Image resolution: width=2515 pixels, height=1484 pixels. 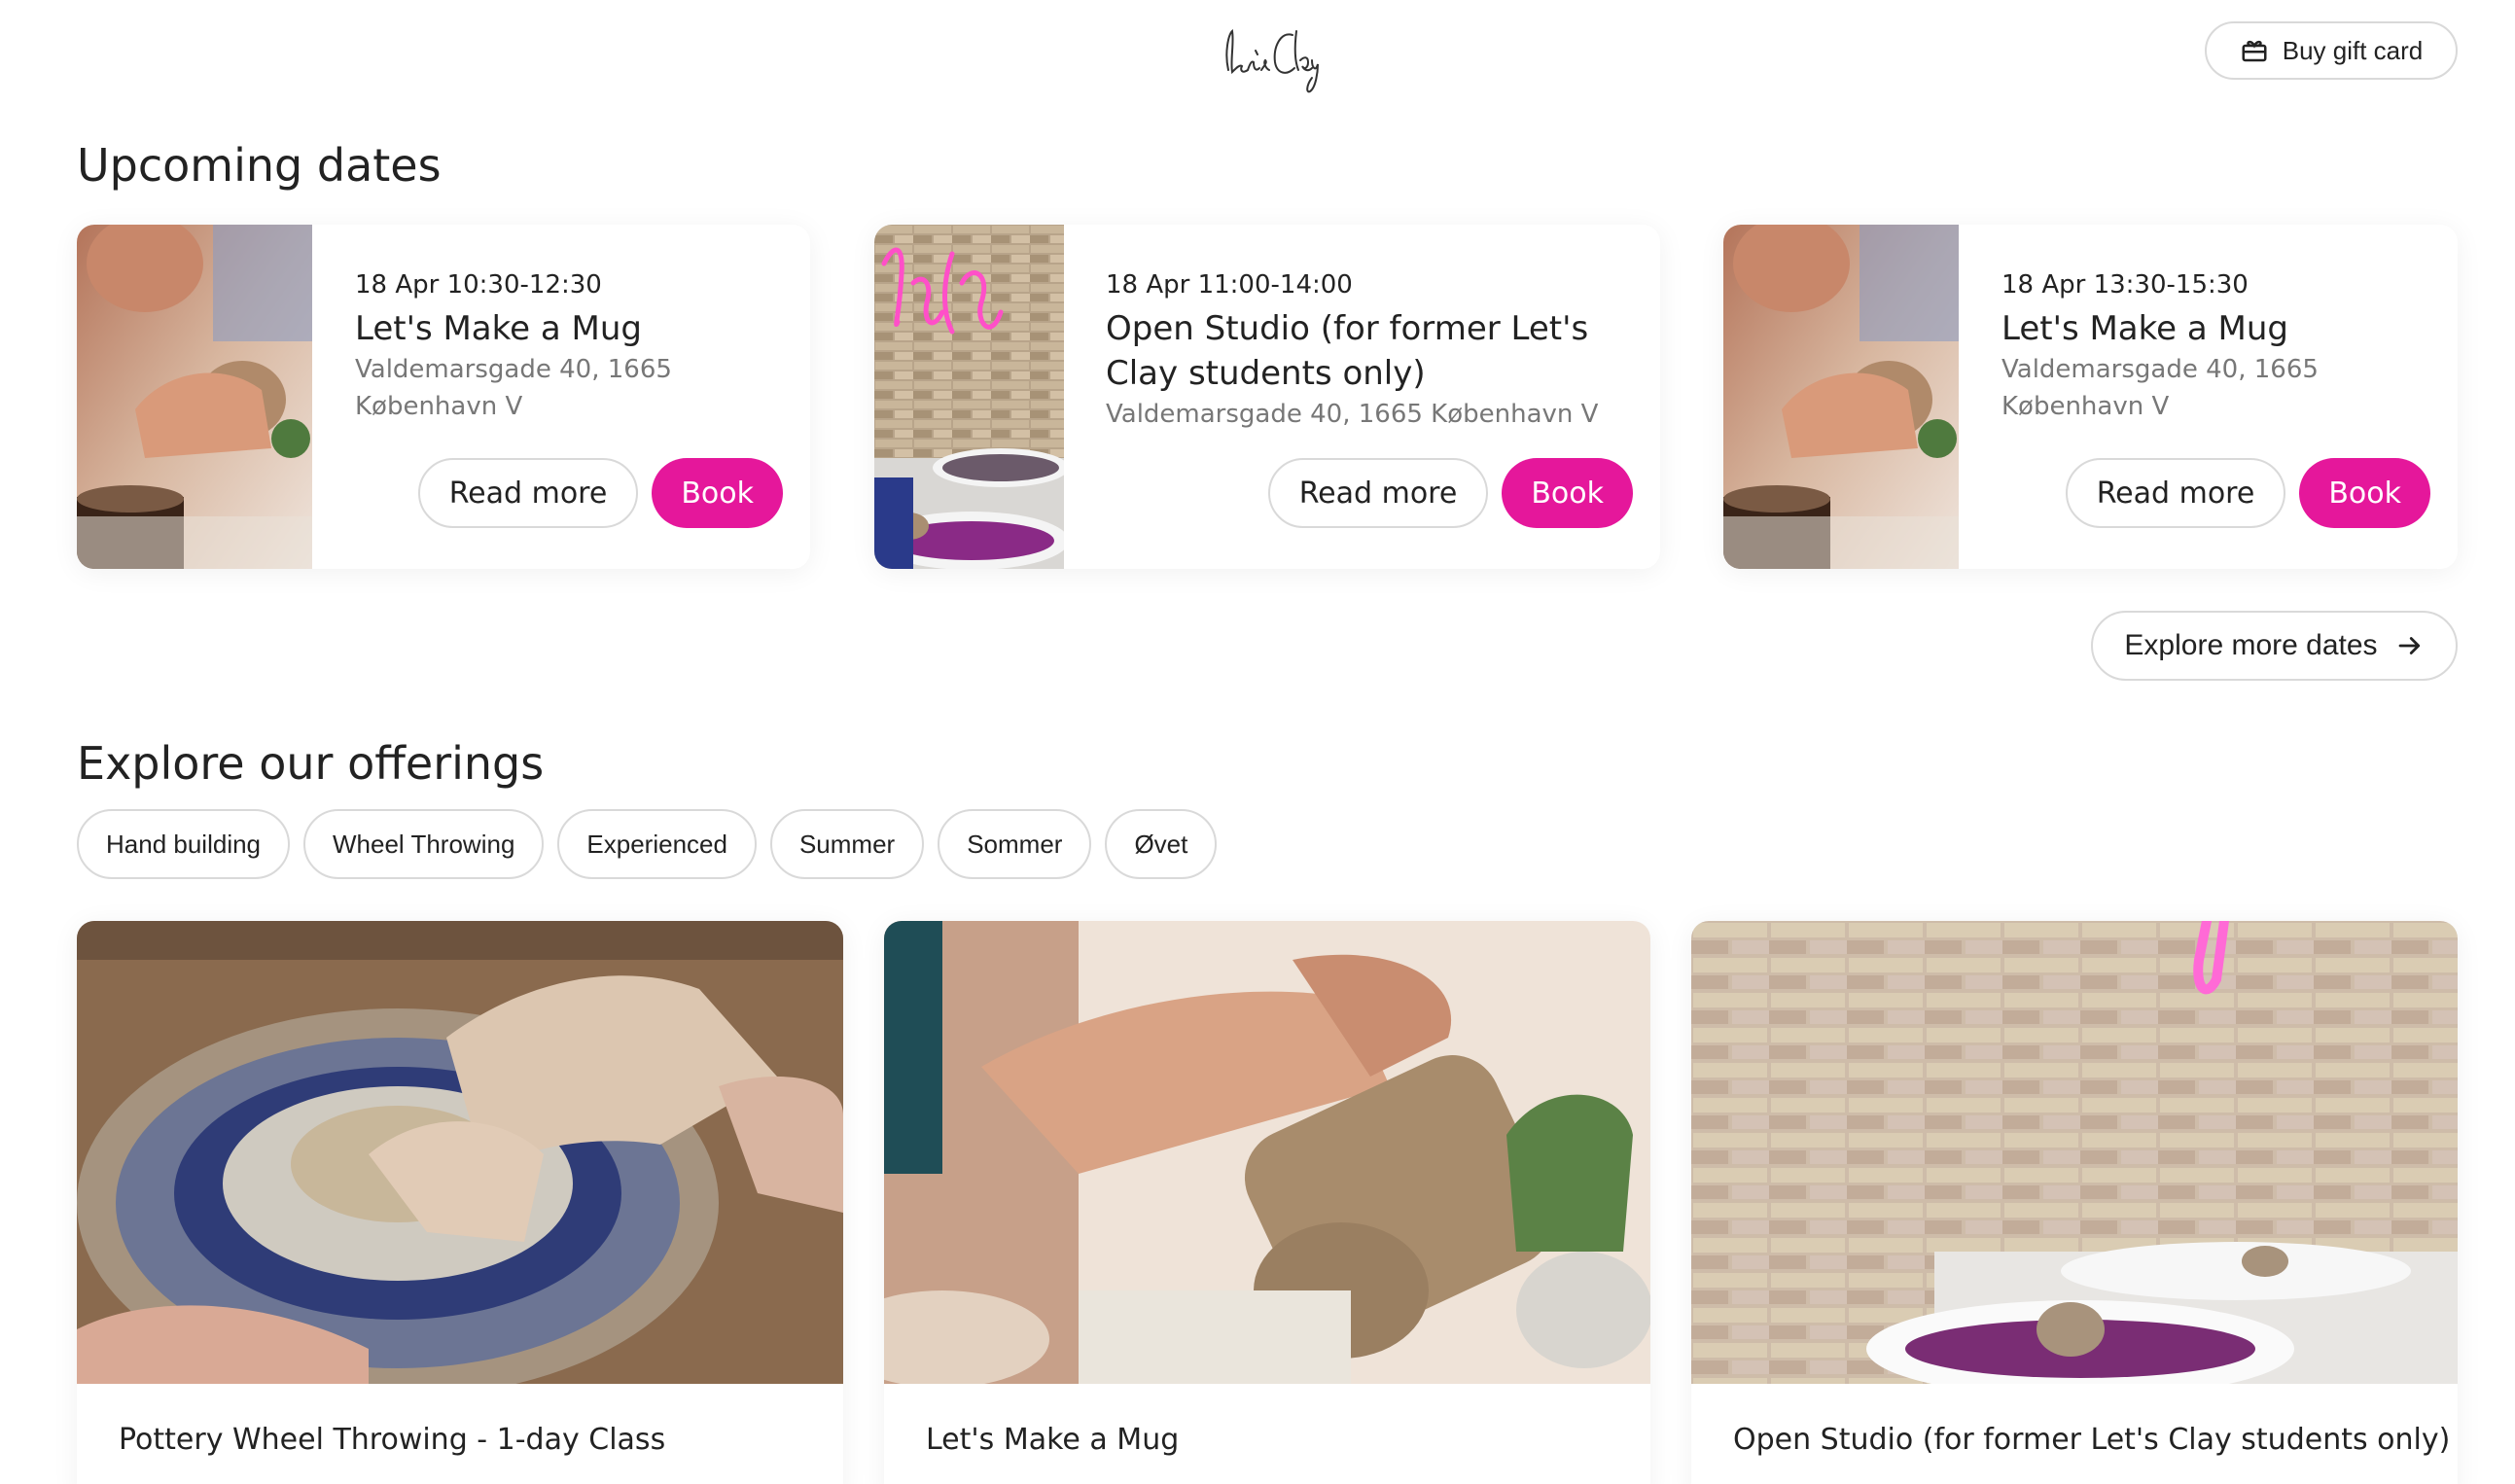 I want to click on filter-chip-wheel-throwing: Wheel Throwing, so click(x=424, y=844).